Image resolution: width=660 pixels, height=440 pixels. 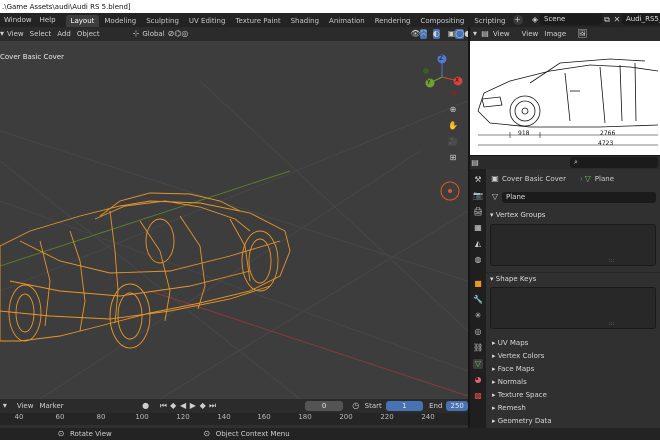 I want to click on tab-compositing: Compositing, so click(x=442, y=21).